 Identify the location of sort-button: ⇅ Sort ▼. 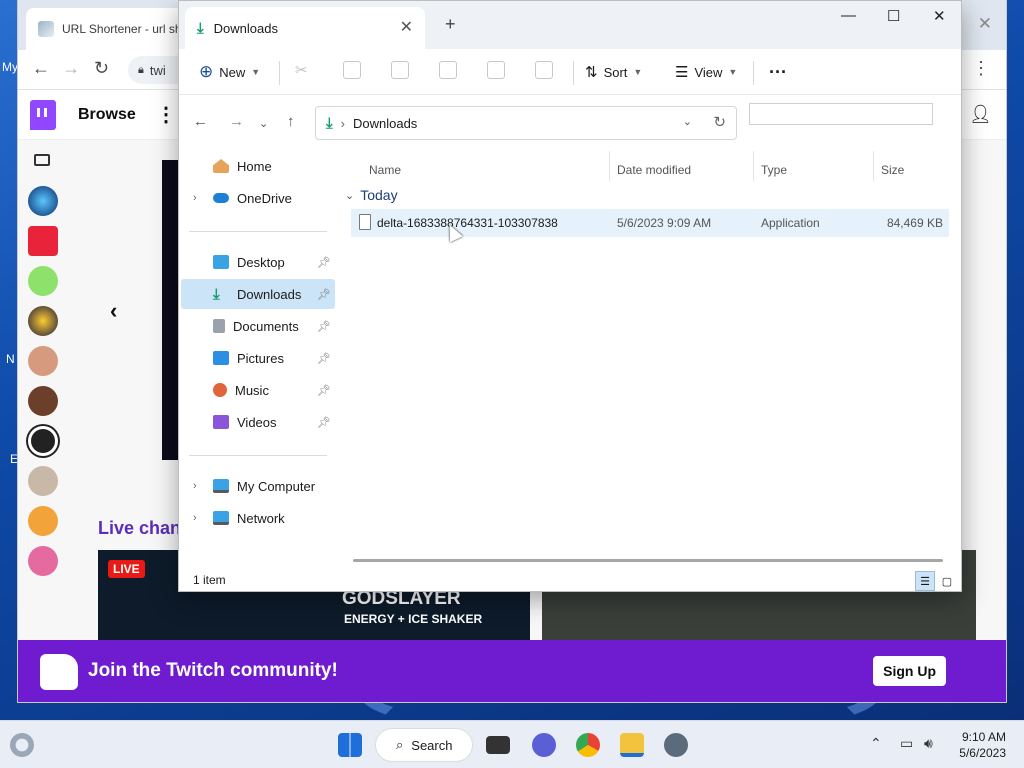
(613, 72).